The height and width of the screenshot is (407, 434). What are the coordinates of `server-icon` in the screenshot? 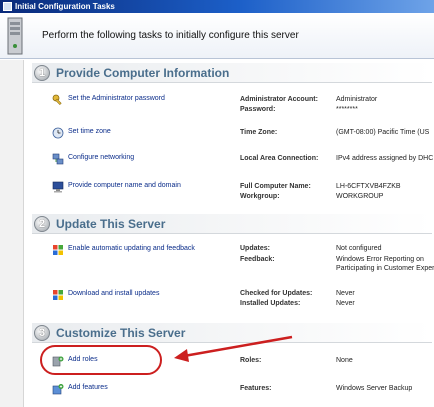 It's located at (15, 36).